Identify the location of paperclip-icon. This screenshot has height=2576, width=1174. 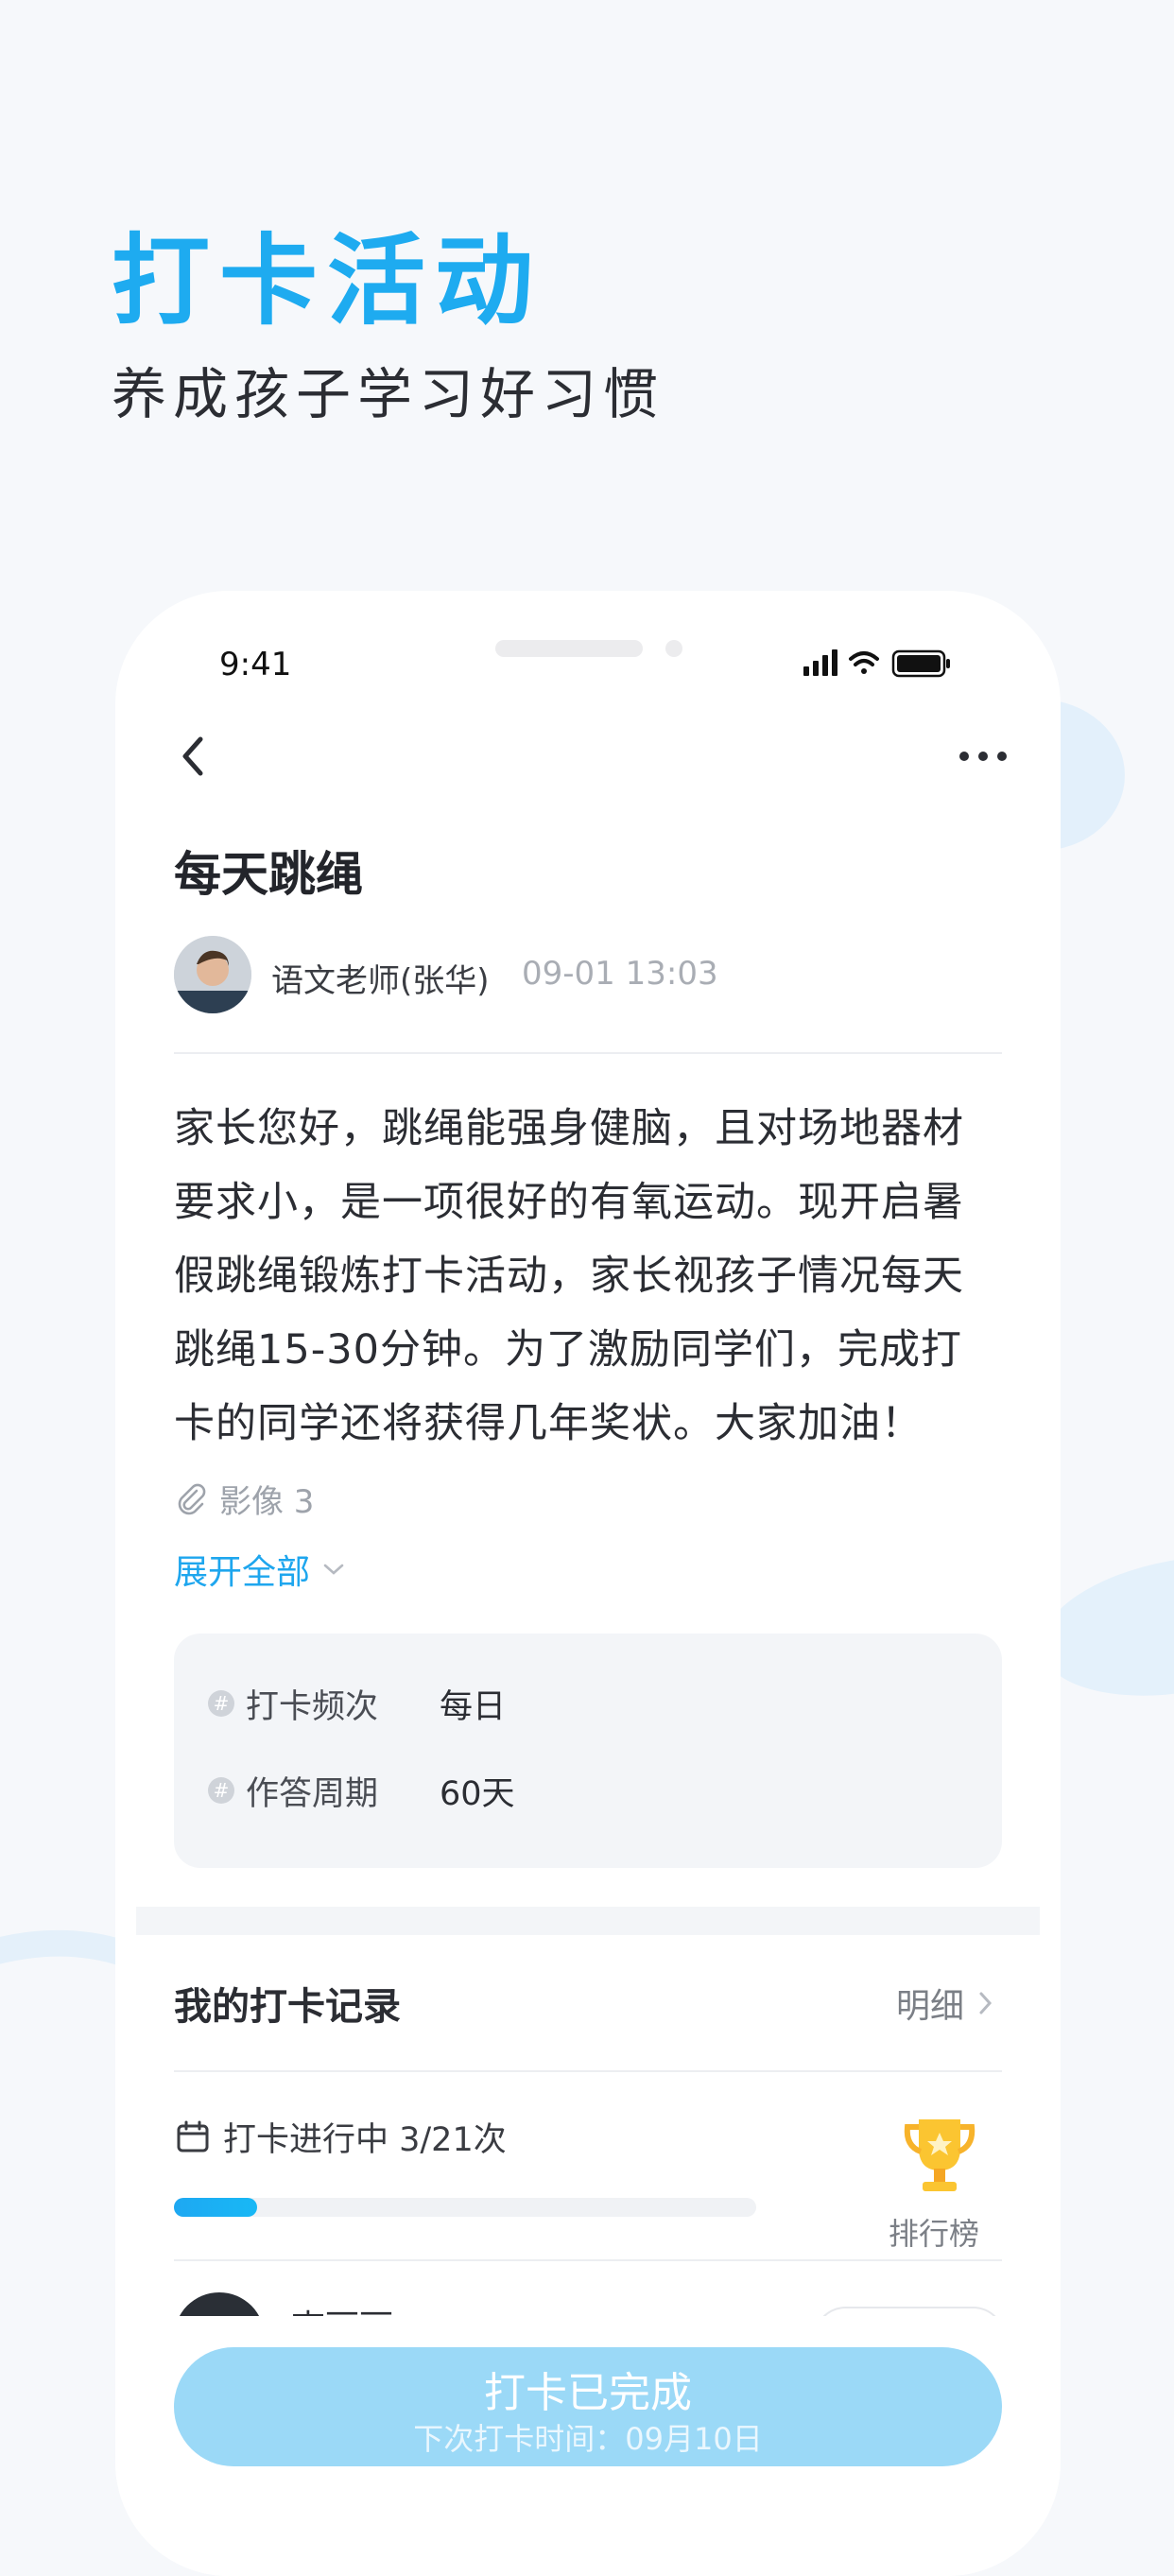
(192, 1499).